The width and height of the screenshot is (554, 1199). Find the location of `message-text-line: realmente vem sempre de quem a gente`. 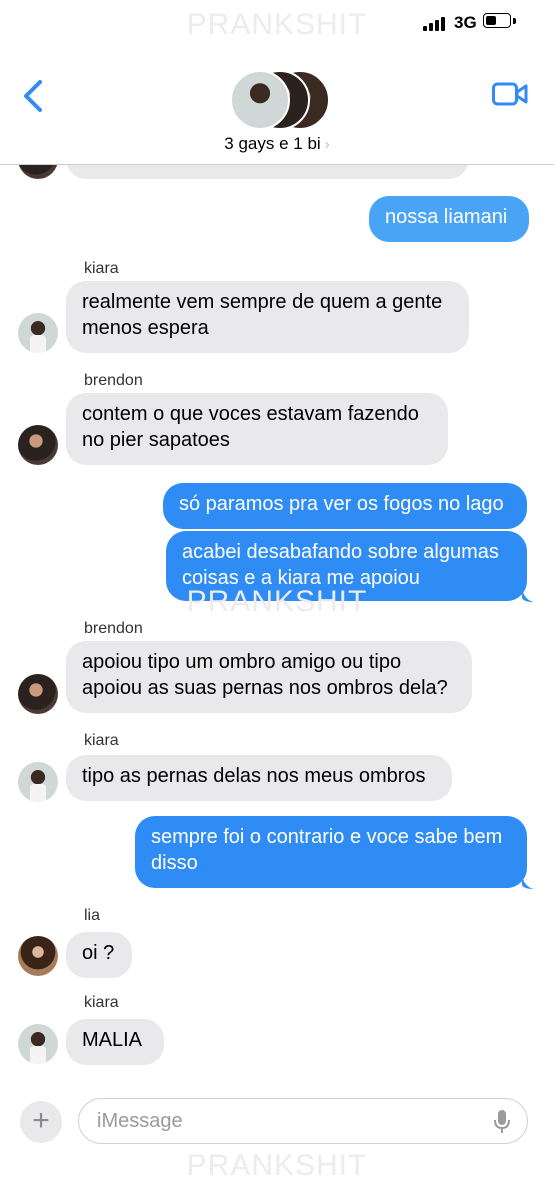

message-text-line: realmente vem sempre de quem a gente is located at coordinates (262, 302).